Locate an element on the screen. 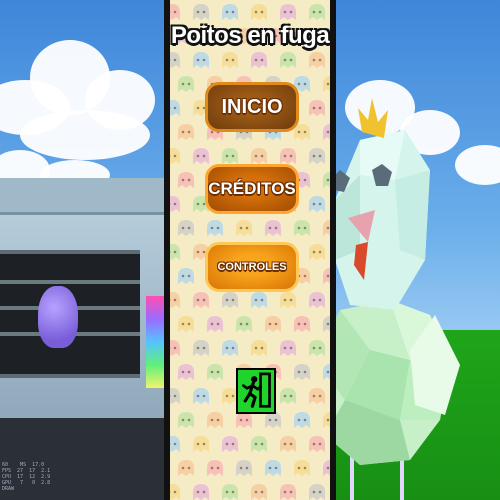 Image resolution: width=500 pixels, height=500 pixels. start-button: INICIO is located at coordinates (252, 107).